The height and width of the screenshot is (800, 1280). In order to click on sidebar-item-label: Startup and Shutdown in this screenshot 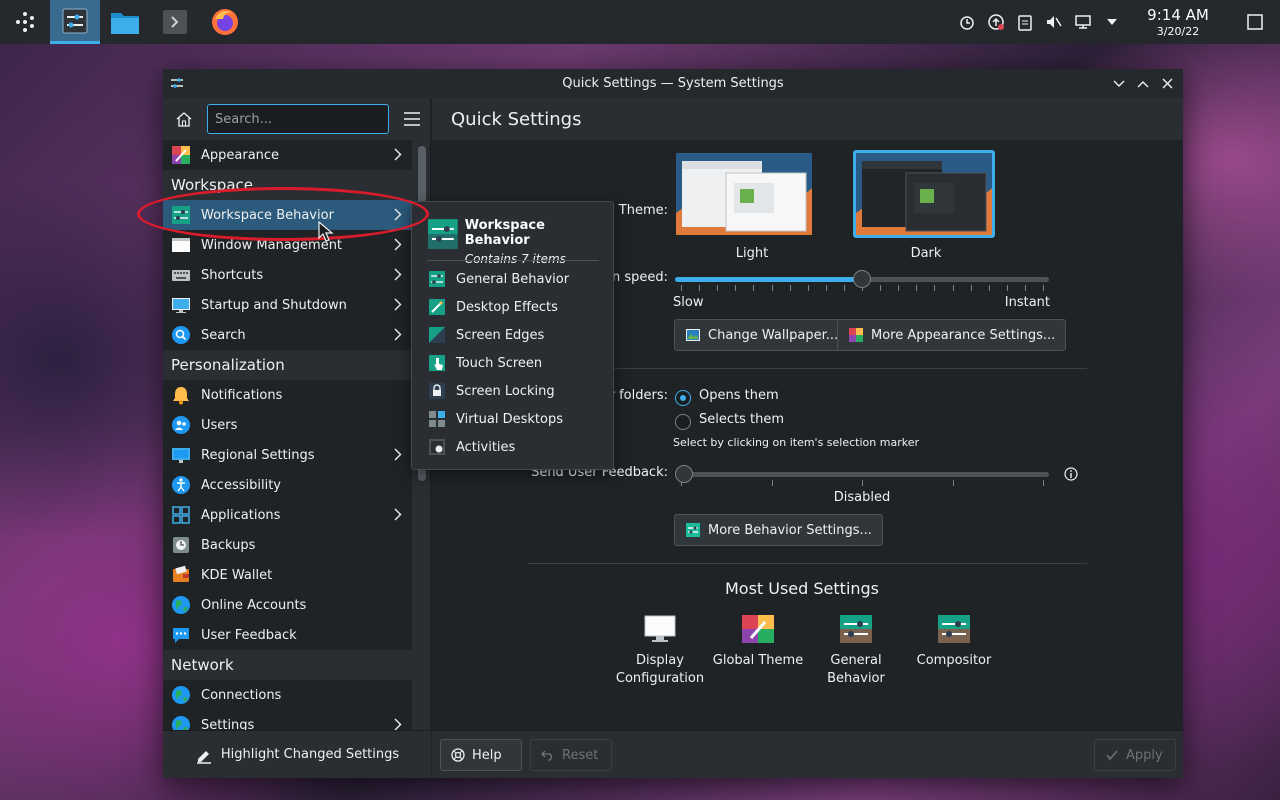, I will do `click(274, 305)`.